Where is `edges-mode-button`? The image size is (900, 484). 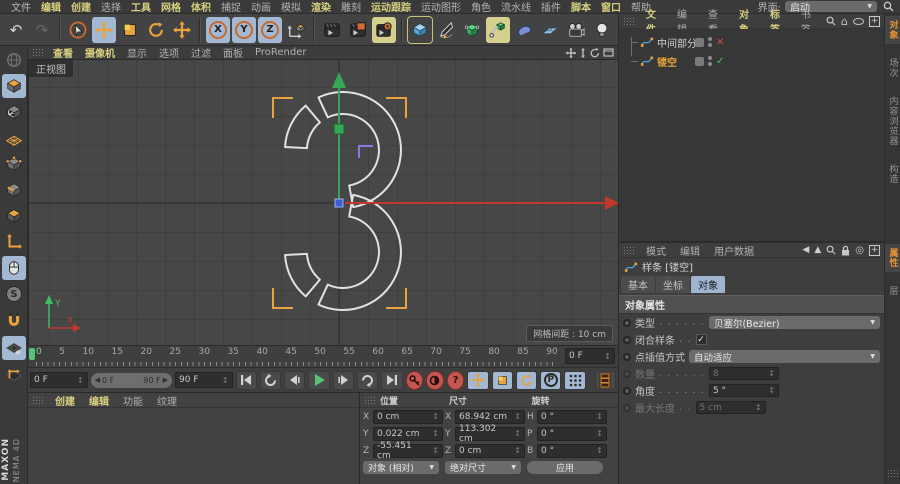 edges-mode-button is located at coordinates (14, 190).